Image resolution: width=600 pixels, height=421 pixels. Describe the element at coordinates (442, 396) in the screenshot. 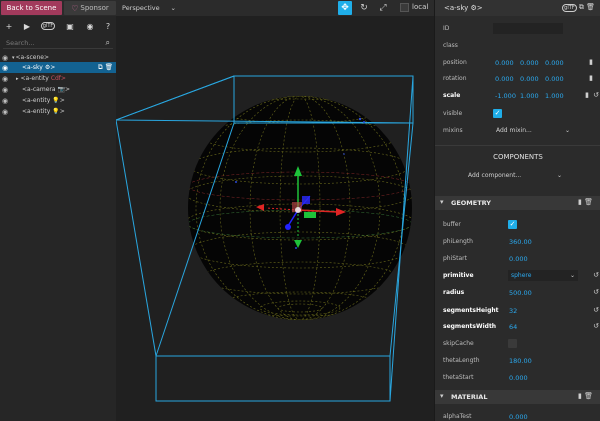

I see `collapse-arrow-icon: ▾` at that location.